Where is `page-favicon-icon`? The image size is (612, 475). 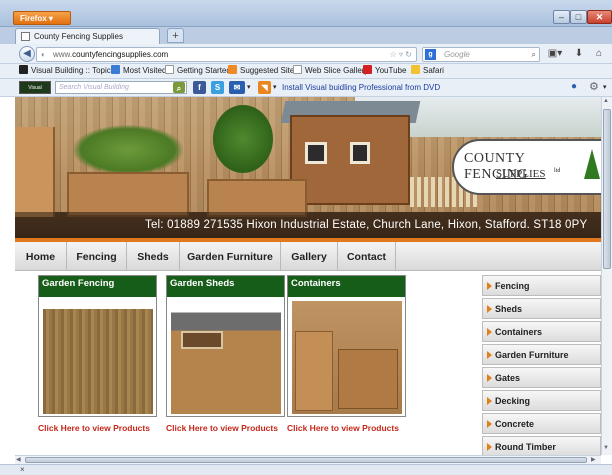
page-favicon-icon is located at coordinates (25, 36).